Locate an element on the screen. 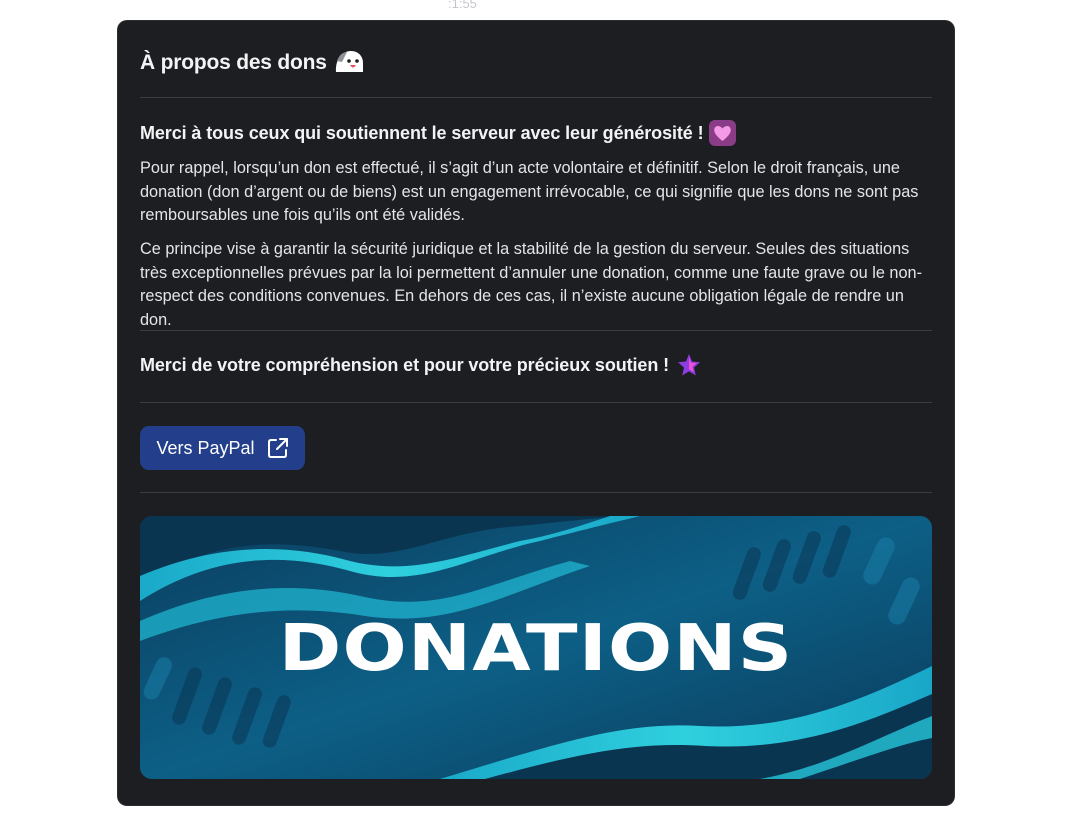 Image resolution: width=1071 pixels, height=830 pixels. paypal-button-label: Vers PayPal is located at coordinates (205, 447).